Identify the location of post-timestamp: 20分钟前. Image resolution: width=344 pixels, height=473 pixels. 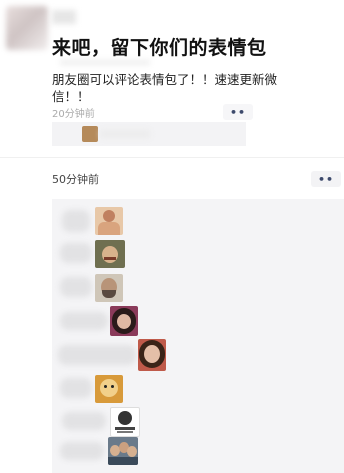
(73, 114).